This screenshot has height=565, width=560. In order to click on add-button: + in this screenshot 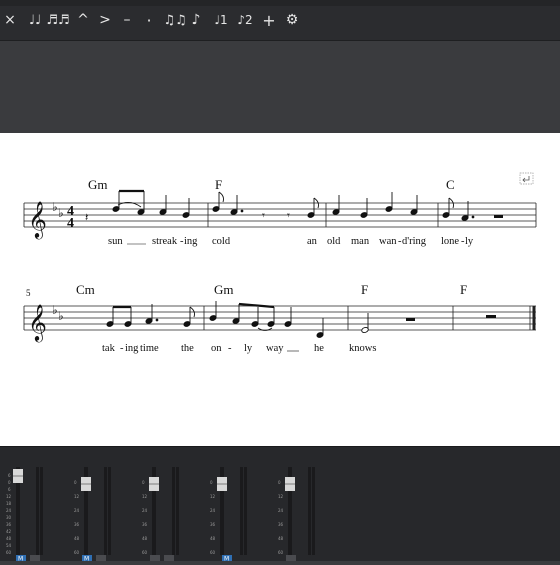, I will do `click(269, 20)`.